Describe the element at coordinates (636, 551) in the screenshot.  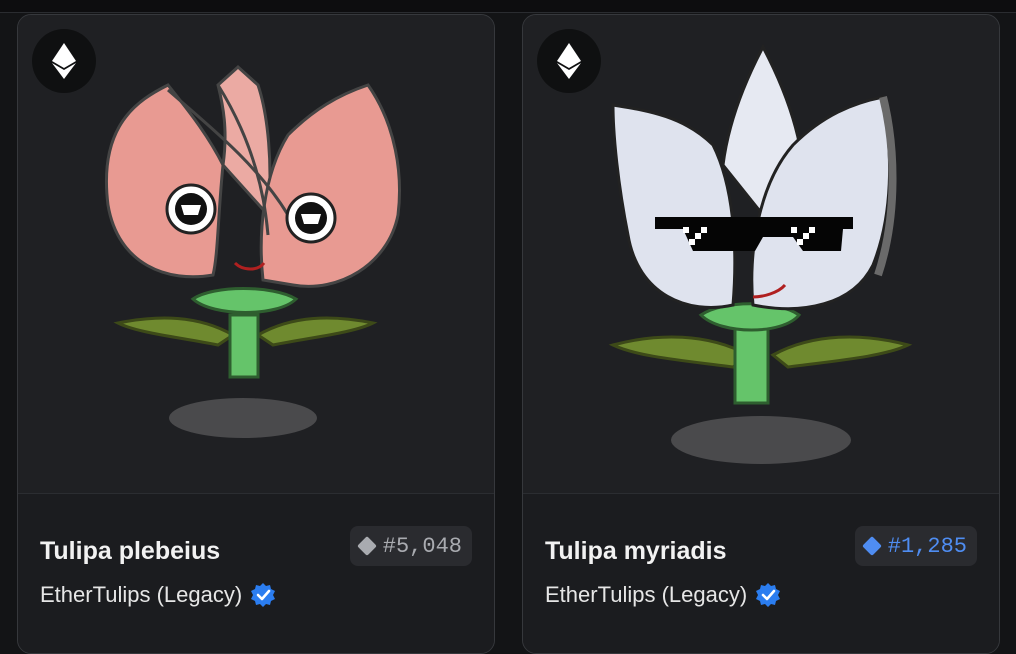
I see `nft-title: Tulipa myriadis` at that location.